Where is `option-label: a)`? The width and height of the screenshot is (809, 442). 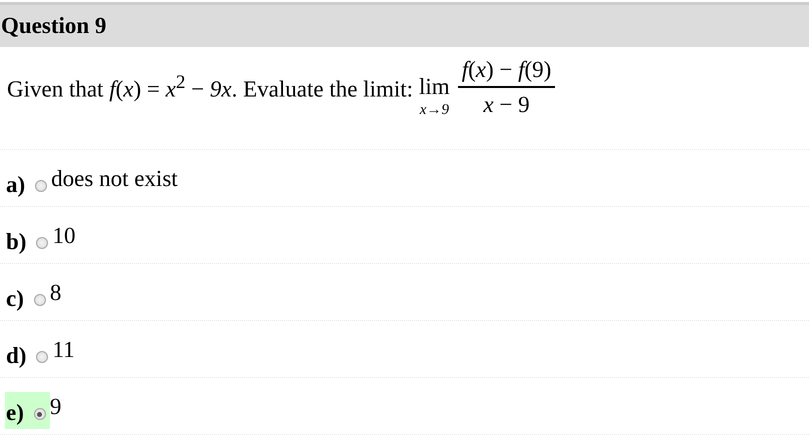
option-label: a) is located at coordinates (16, 185).